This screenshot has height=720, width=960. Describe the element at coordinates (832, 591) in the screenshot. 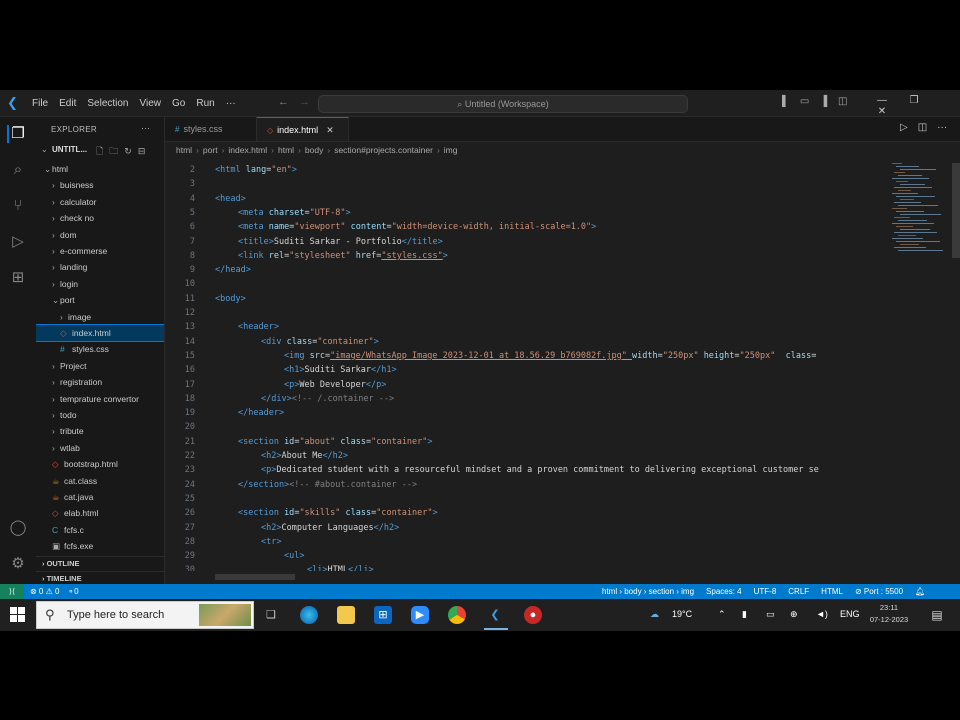

I see `language-mode: HTML` at that location.